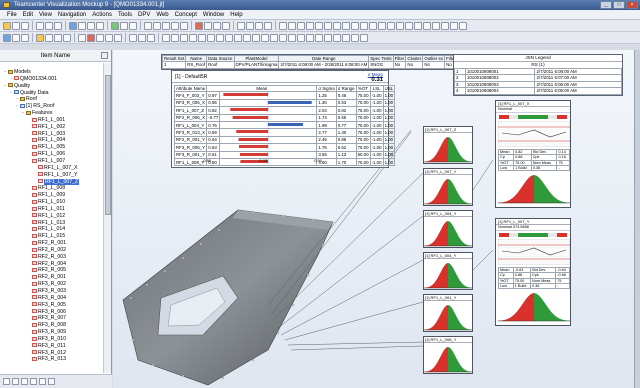 The image size is (640, 388). What do you see at coordinates (58, 37) in the screenshot?
I see `show-icon` at bounding box center [58, 37].